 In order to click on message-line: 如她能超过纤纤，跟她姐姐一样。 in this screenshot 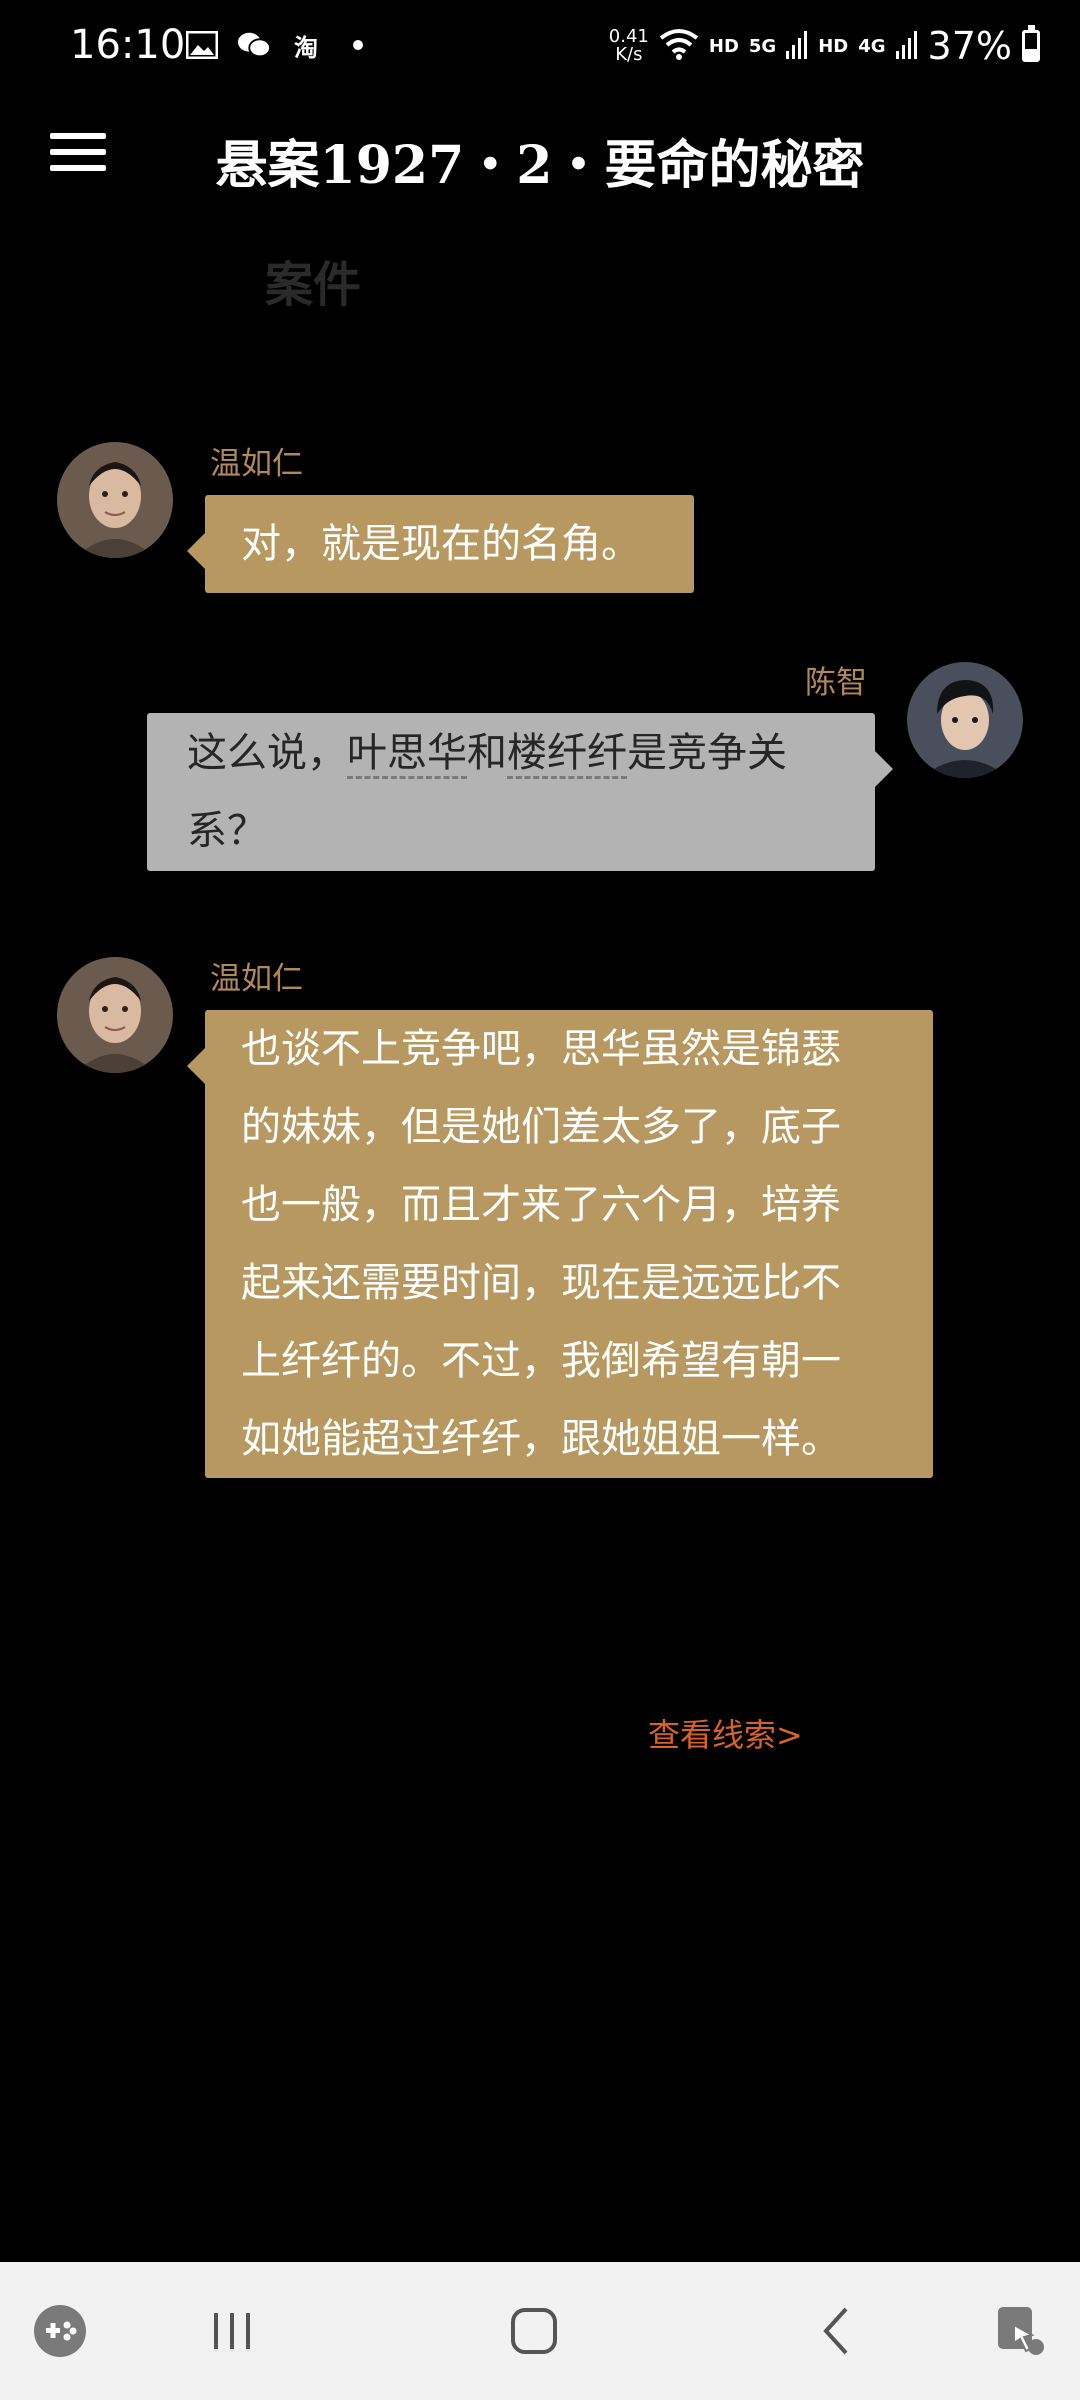, I will do `click(541, 1439)`.